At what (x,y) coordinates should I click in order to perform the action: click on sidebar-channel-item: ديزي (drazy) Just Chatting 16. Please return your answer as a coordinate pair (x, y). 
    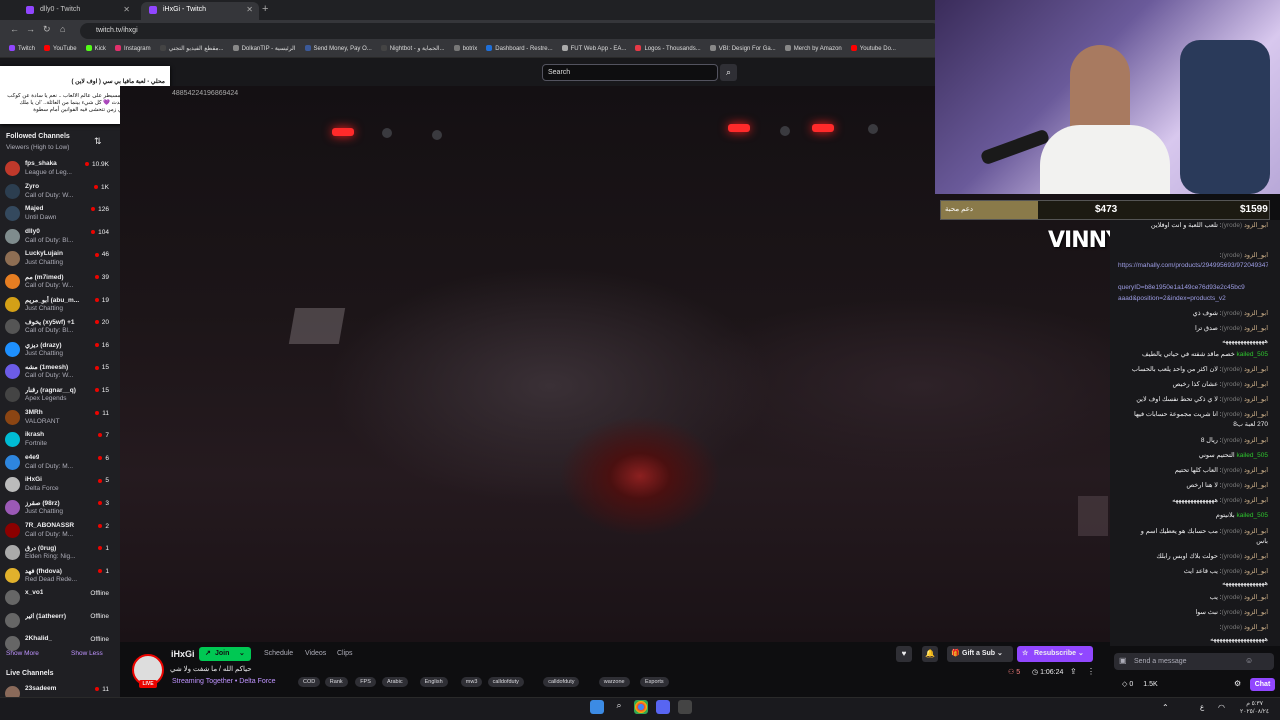
    Looking at the image, I should click on (57, 350).